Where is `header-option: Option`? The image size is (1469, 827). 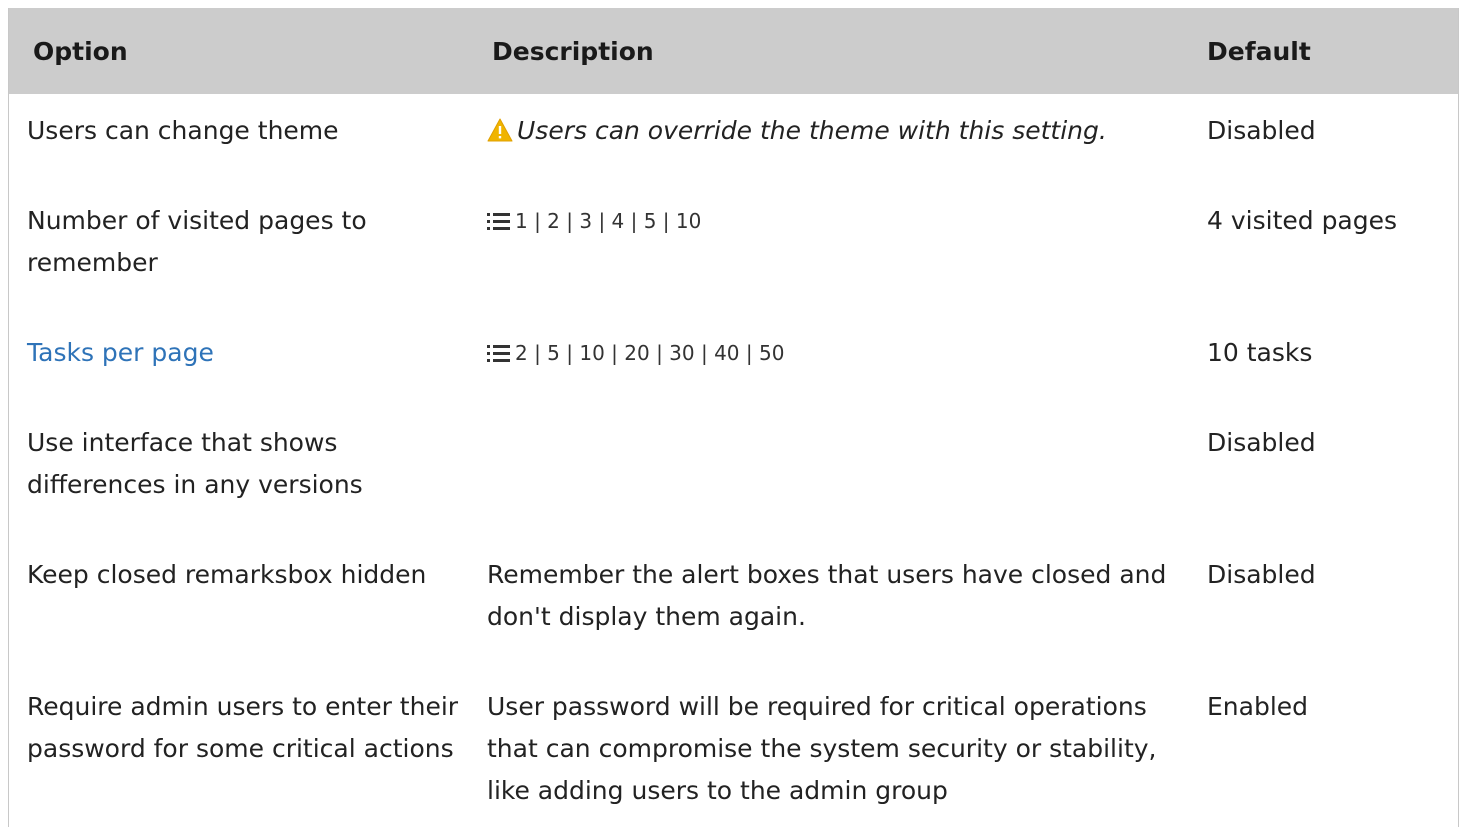 header-option: Option is located at coordinates (244, 51).